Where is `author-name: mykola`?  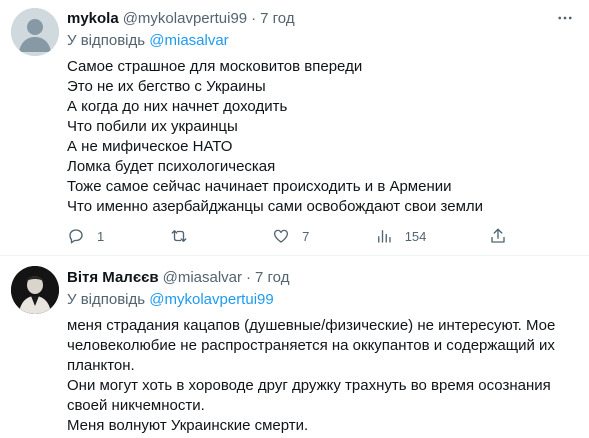 author-name: mykola is located at coordinates (93, 18).